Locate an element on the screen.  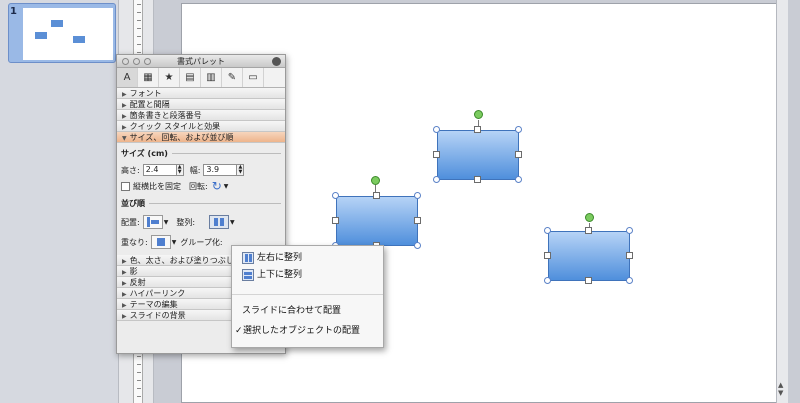
menu-item-align-selected-objects: ✓ 選択したオブジェクトの配置 is located at coordinates (297, 331).